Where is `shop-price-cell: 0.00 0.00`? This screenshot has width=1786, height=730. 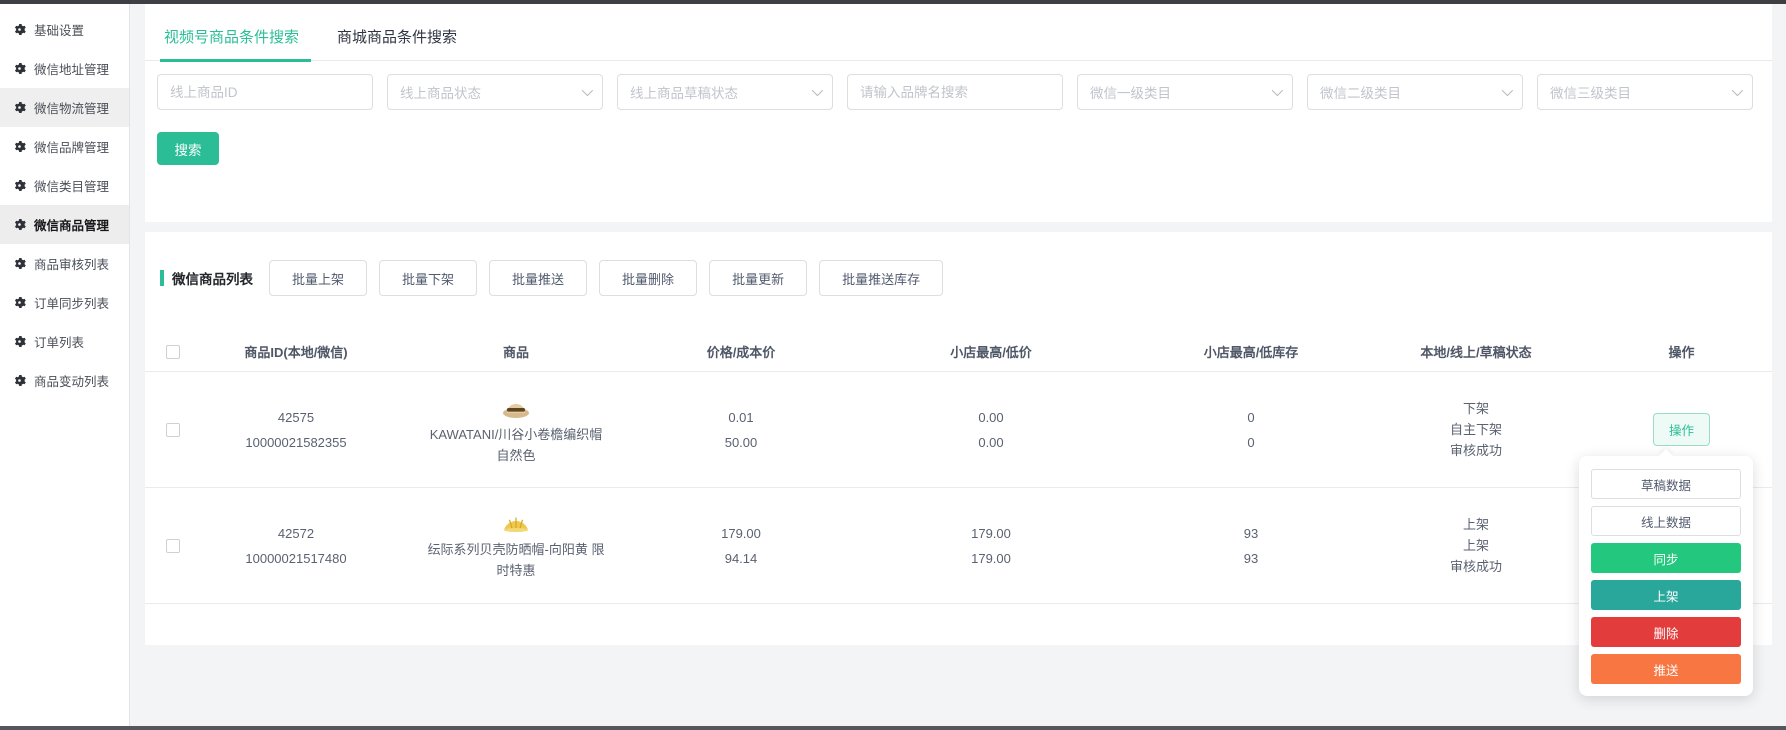 shop-price-cell: 0.00 0.00 is located at coordinates (991, 430).